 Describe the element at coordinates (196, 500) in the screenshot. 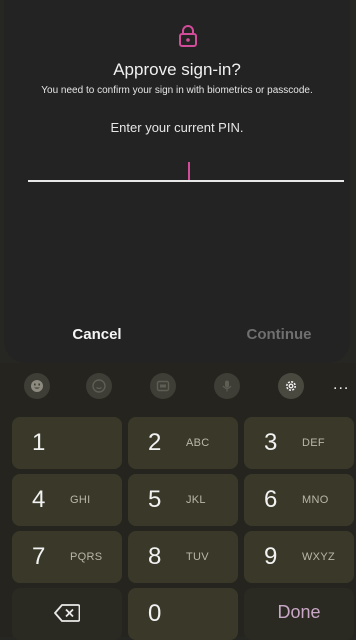

I see `key-letters: JKL` at that location.